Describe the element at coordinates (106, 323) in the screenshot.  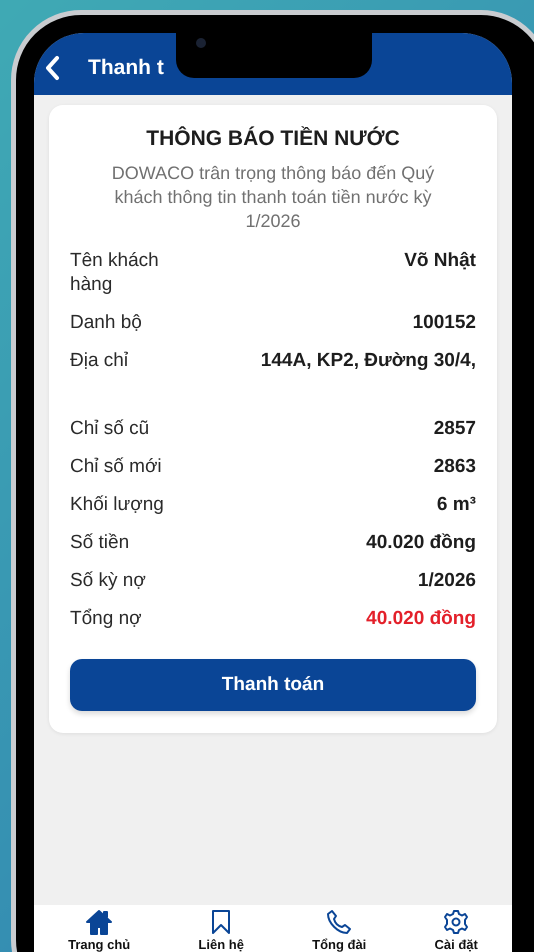
I see `field-label: Danh bộ` at that location.